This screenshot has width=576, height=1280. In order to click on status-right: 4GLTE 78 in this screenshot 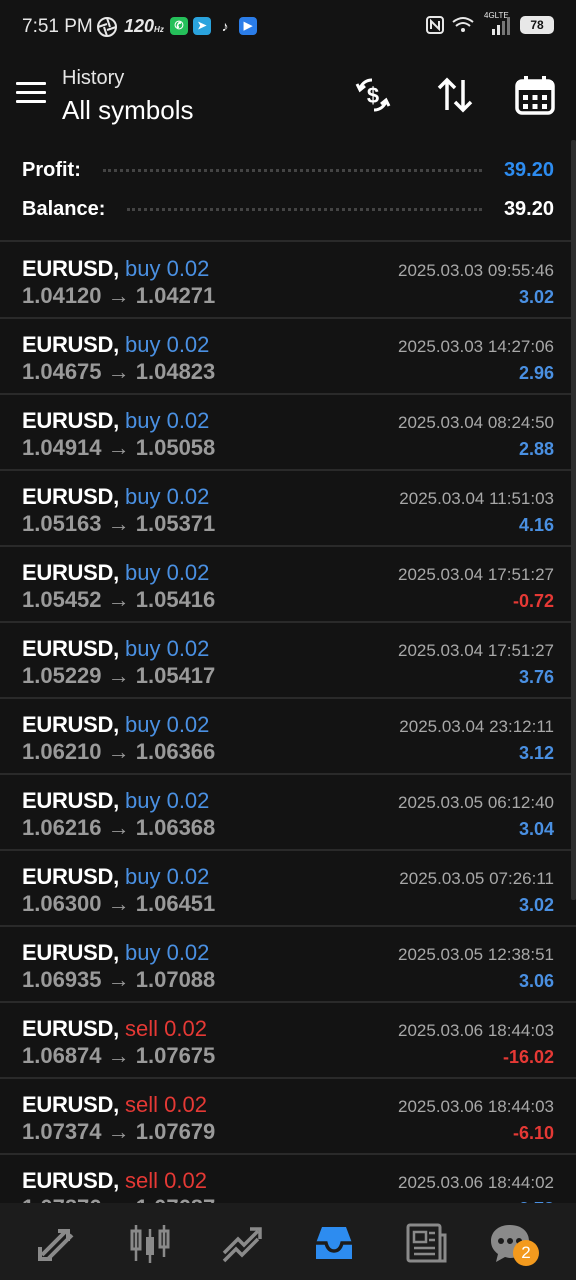, I will do `click(490, 23)`.